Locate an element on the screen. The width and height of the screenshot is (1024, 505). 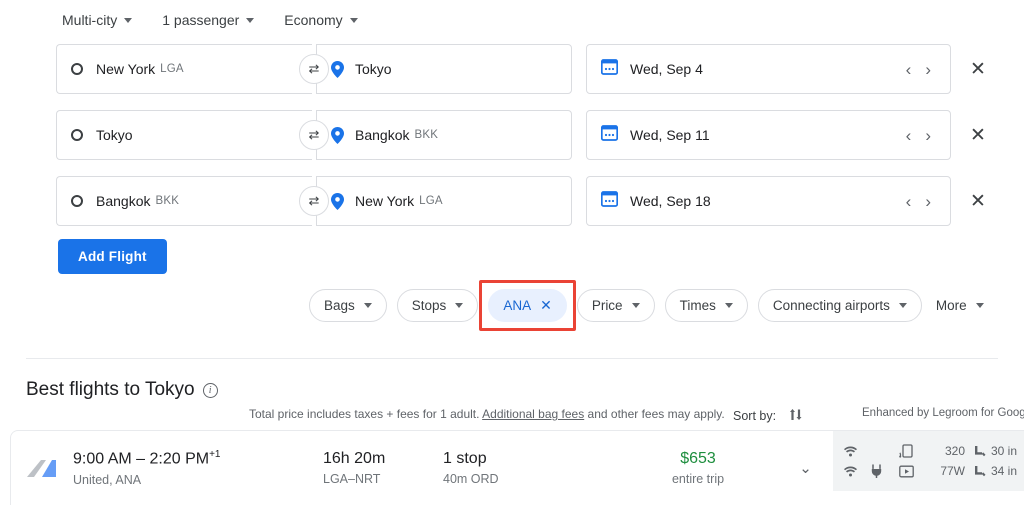
price-cell: $653 entire trip is located at coordinates (698, 468).